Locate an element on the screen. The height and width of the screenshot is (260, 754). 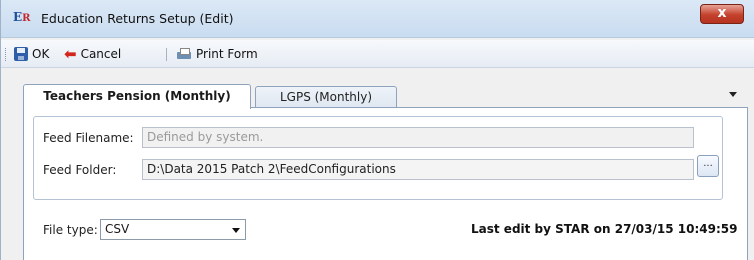
file-type-selected-value: CSV is located at coordinates (117, 229).